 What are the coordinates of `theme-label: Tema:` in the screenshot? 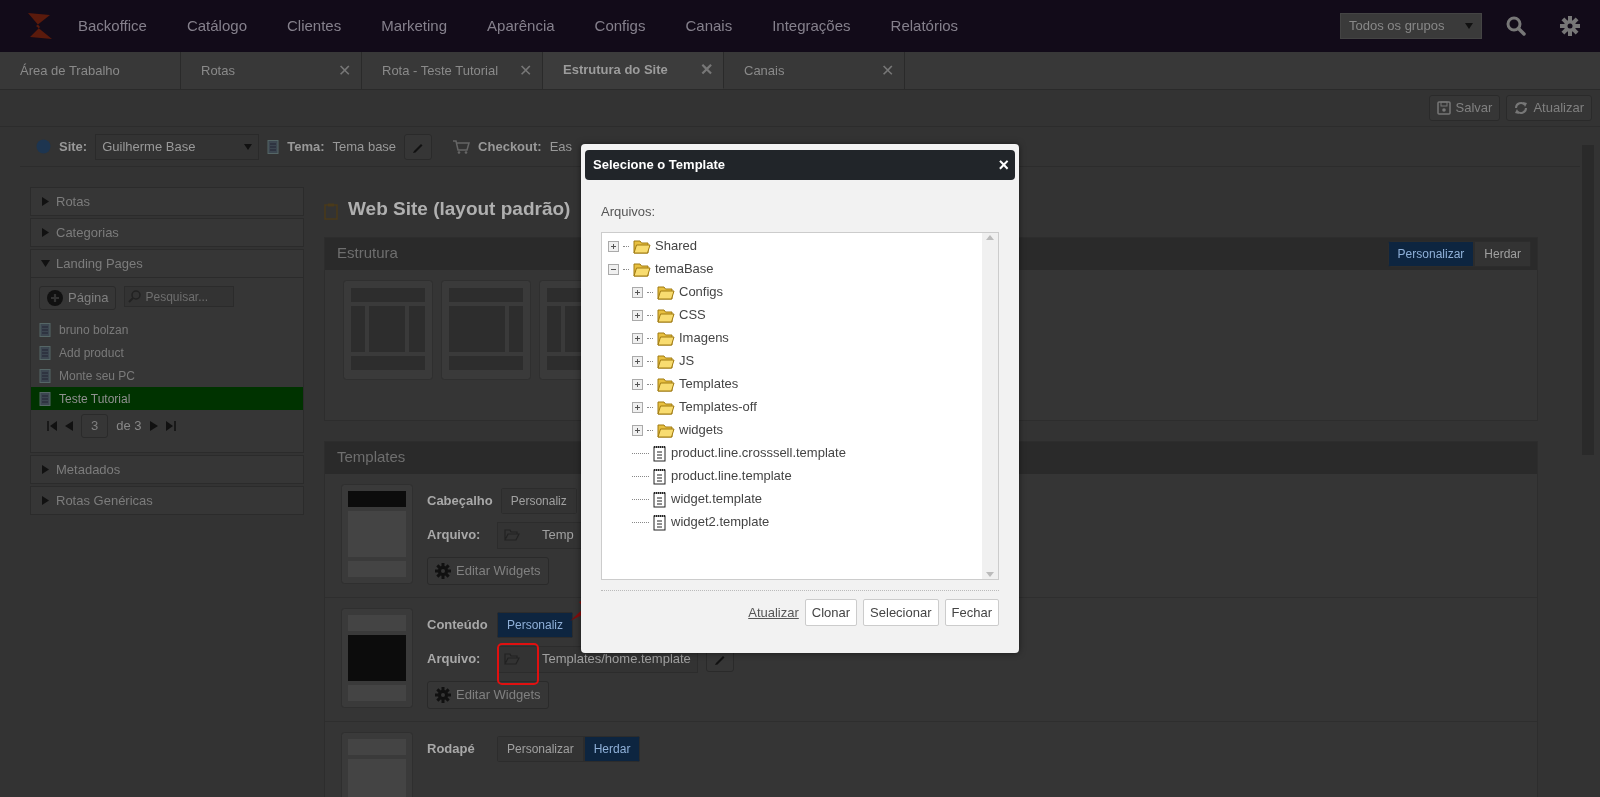 It's located at (306, 146).